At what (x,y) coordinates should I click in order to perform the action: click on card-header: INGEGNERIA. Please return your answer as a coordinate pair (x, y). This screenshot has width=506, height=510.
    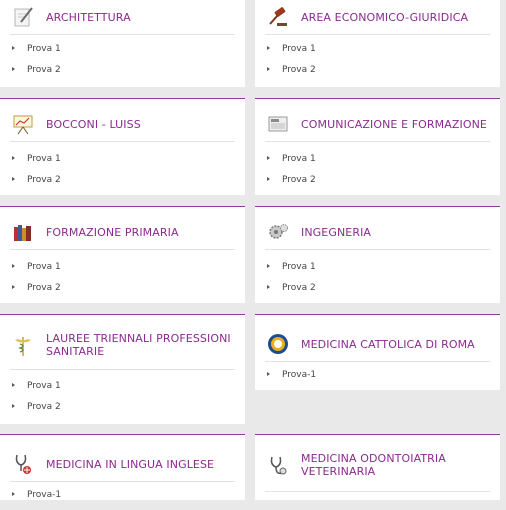
    Looking at the image, I should click on (377, 232).